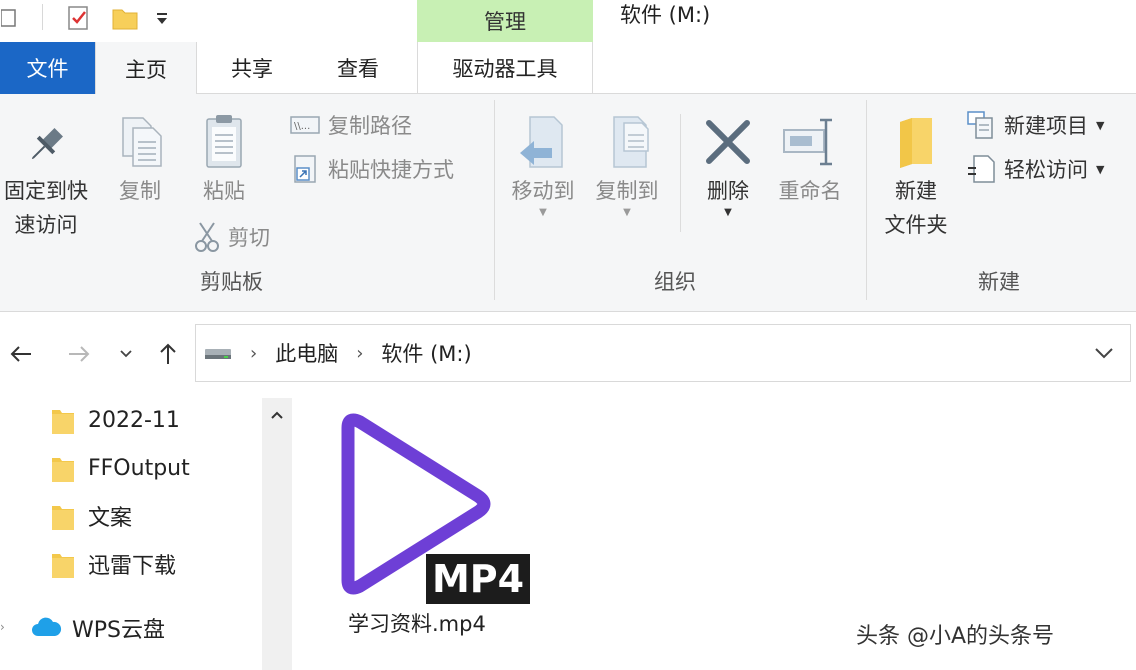  Describe the element at coordinates (955, 636) in the screenshot. I see `watermark-text: 头条 @小A的头条号` at that location.